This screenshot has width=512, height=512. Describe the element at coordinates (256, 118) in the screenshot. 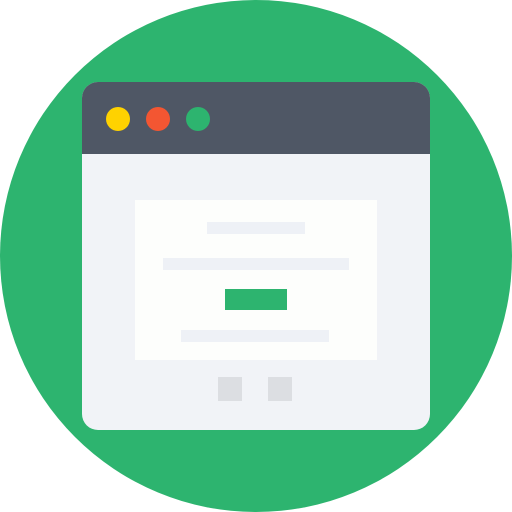

I see `window-titlebar` at that location.